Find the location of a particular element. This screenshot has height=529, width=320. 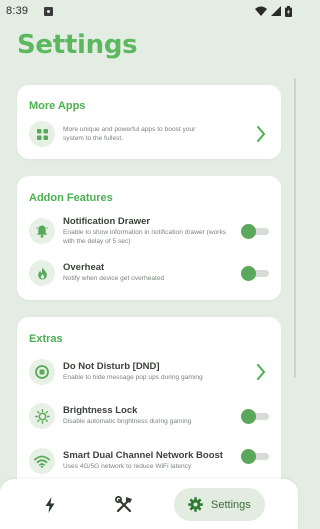

brightness-lock-toggle is located at coordinates (255, 416).